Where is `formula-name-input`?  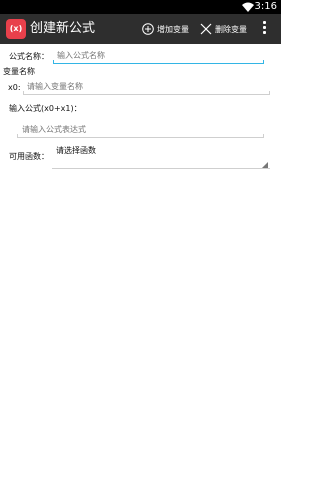
formula-name-input is located at coordinates (160, 57).